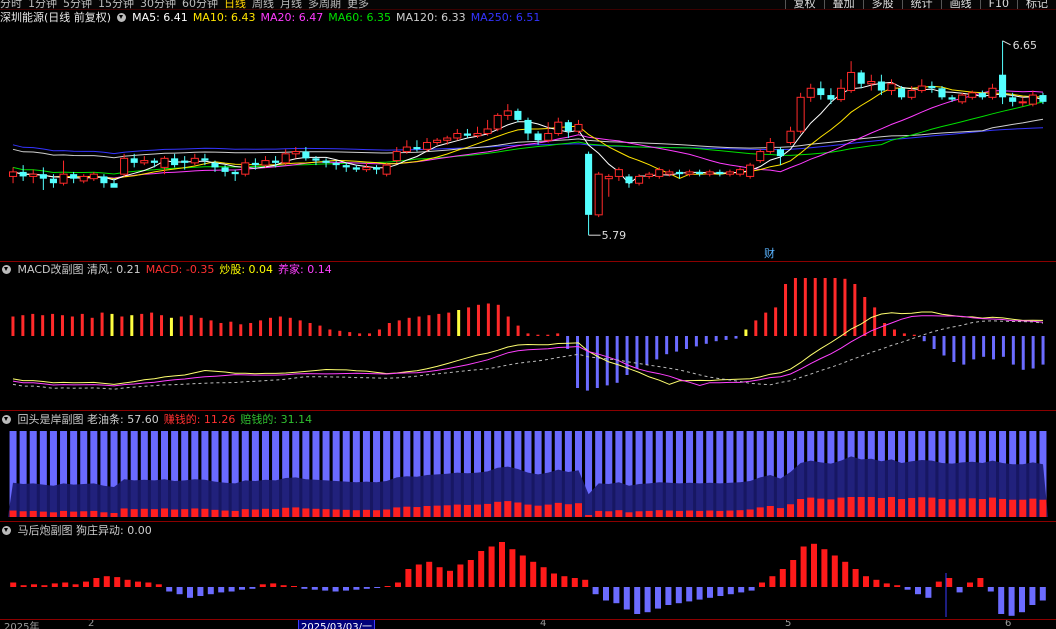  I want to click on period-tab-2: 5分钟, so click(77, 4).